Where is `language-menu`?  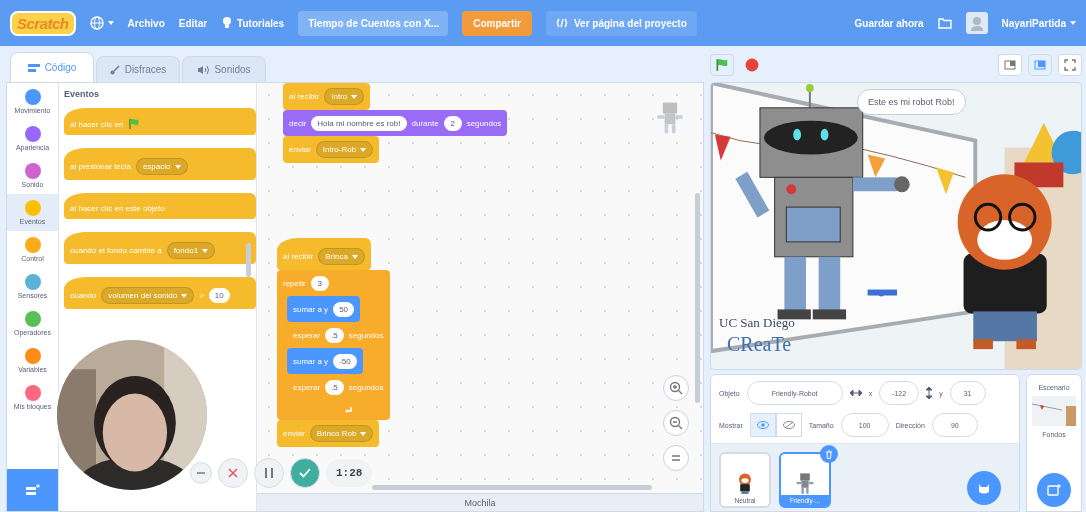
language-menu is located at coordinates (101, 23).